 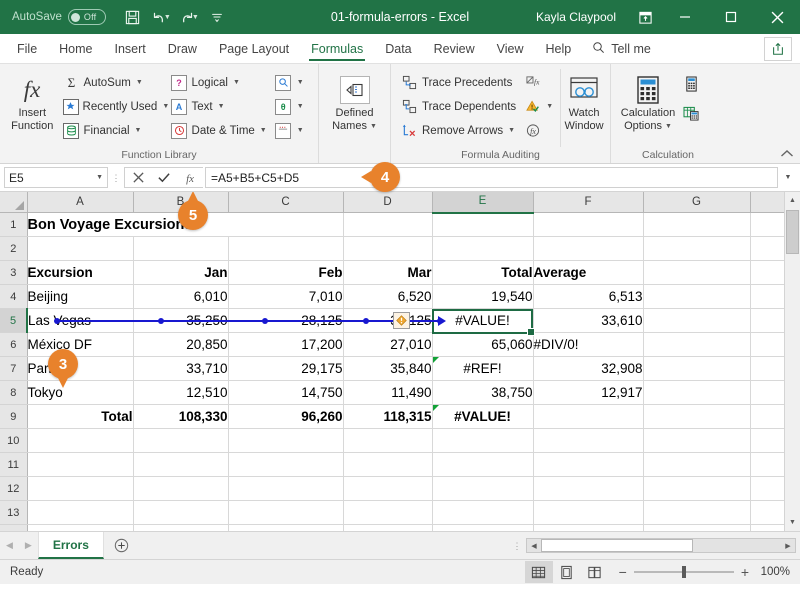 What do you see at coordinates (70, 545) in the screenshot?
I see `sheet-tab-errors: Errors` at bounding box center [70, 545].